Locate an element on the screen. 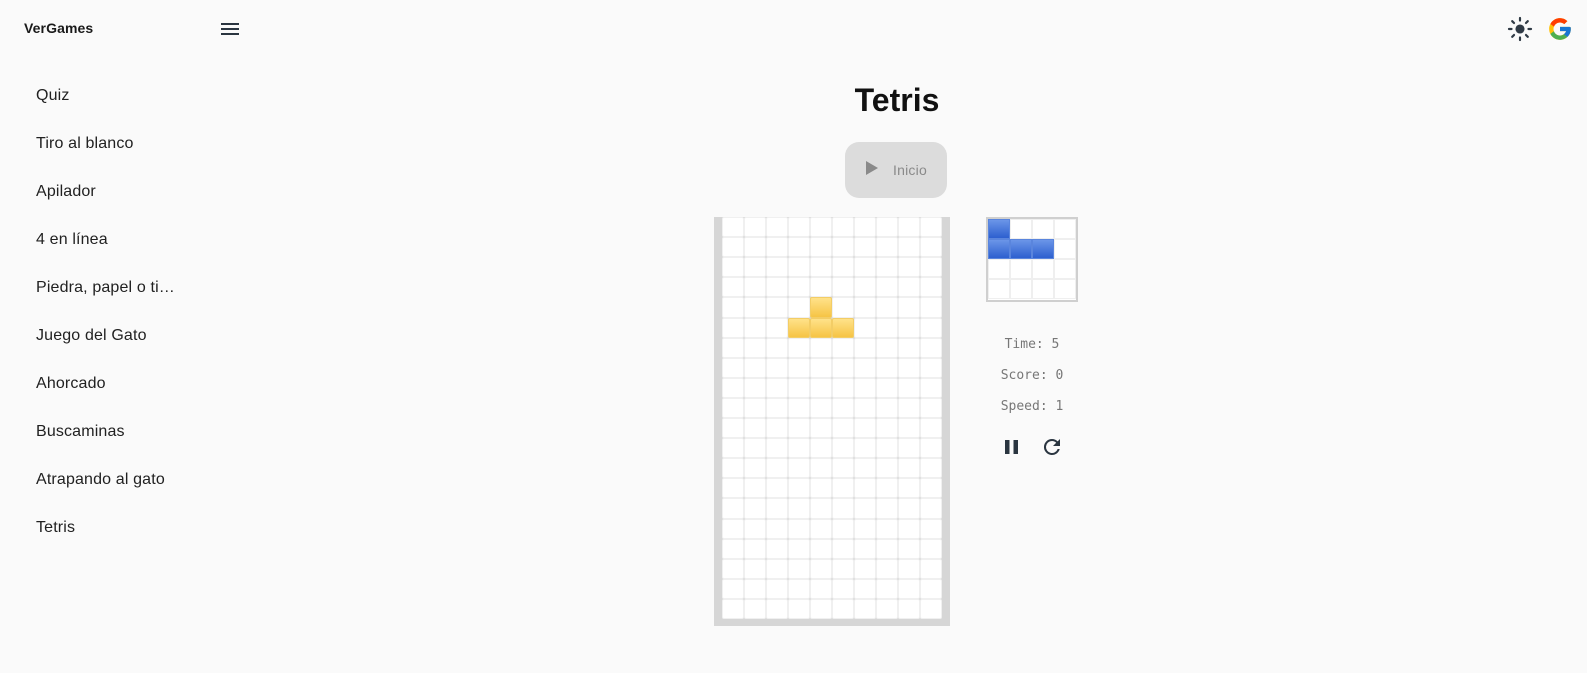 The image size is (1587, 673). sidebar-item-buscaminas: Buscaminas is located at coordinates (120, 432).